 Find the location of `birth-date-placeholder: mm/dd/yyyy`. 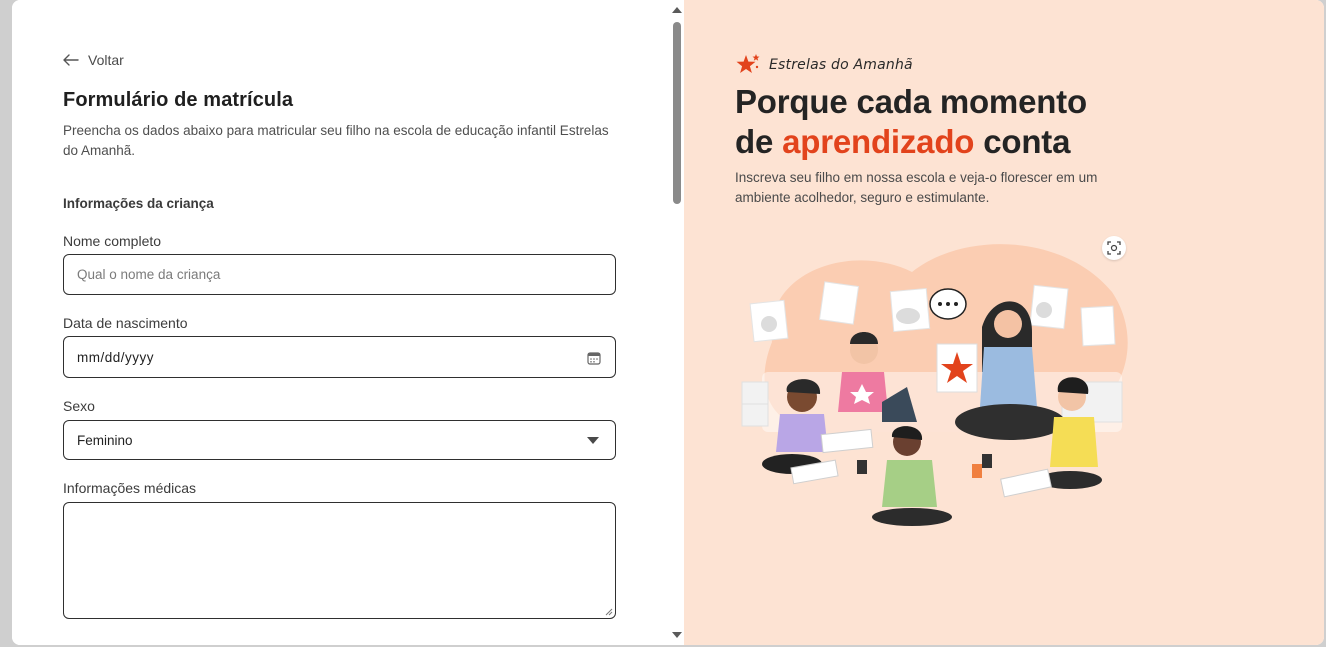

birth-date-placeholder: mm/dd/yyyy is located at coordinates (116, 357).